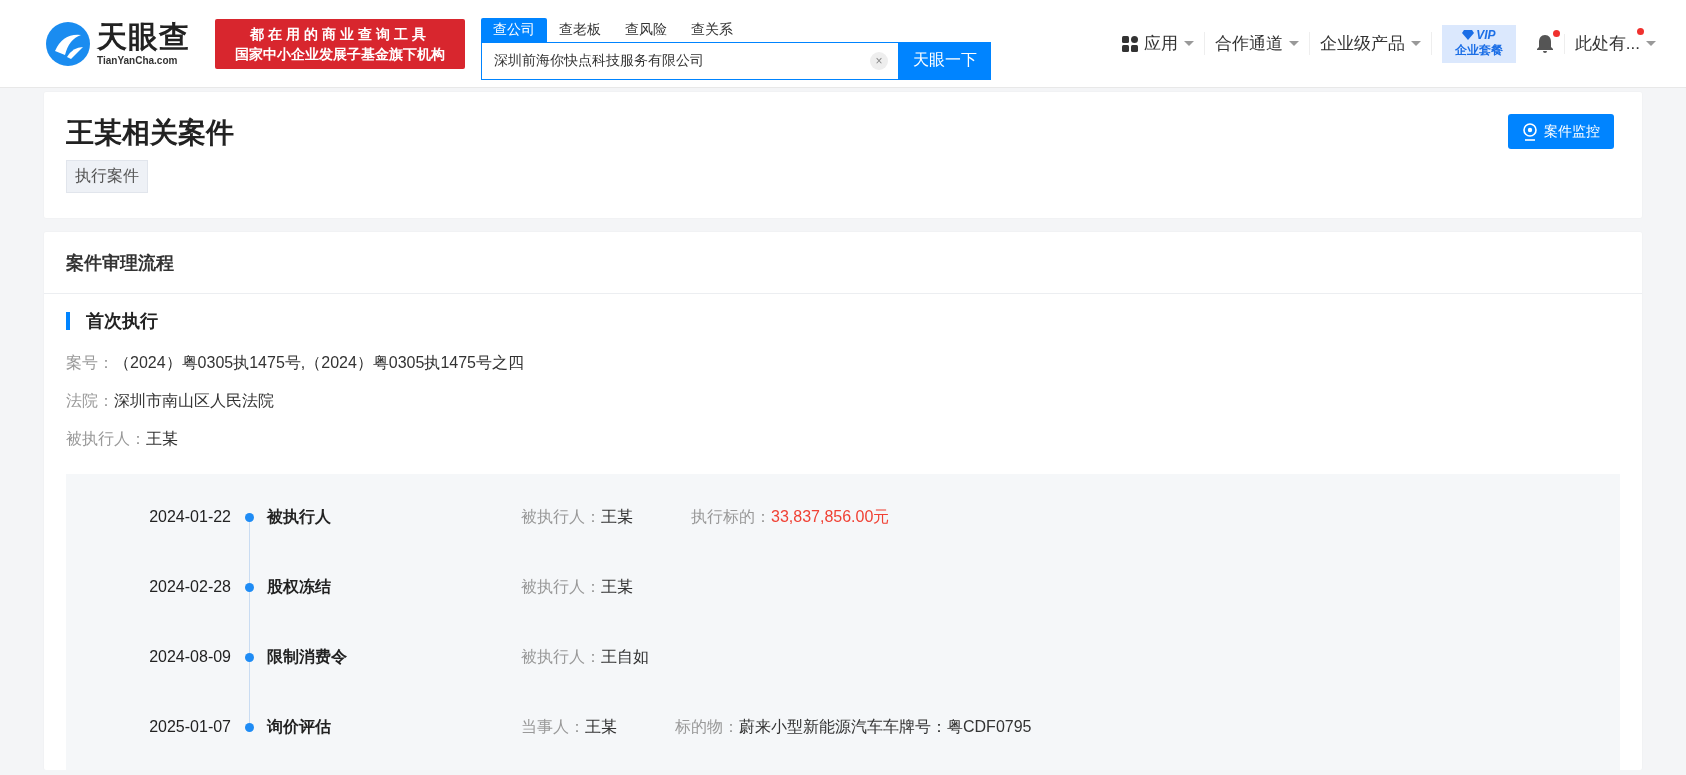  What do you see at coordinates (580, 29) in the screenshot?
I see `search-tab: 查老板` at bounding box center [580, 29].